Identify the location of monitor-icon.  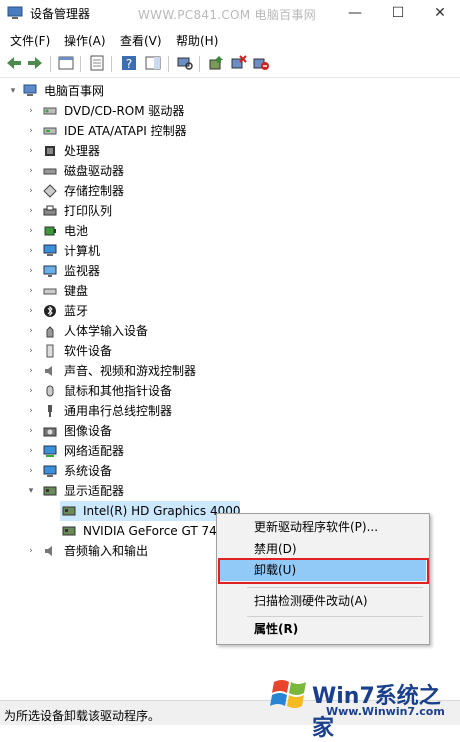
(50, 271).